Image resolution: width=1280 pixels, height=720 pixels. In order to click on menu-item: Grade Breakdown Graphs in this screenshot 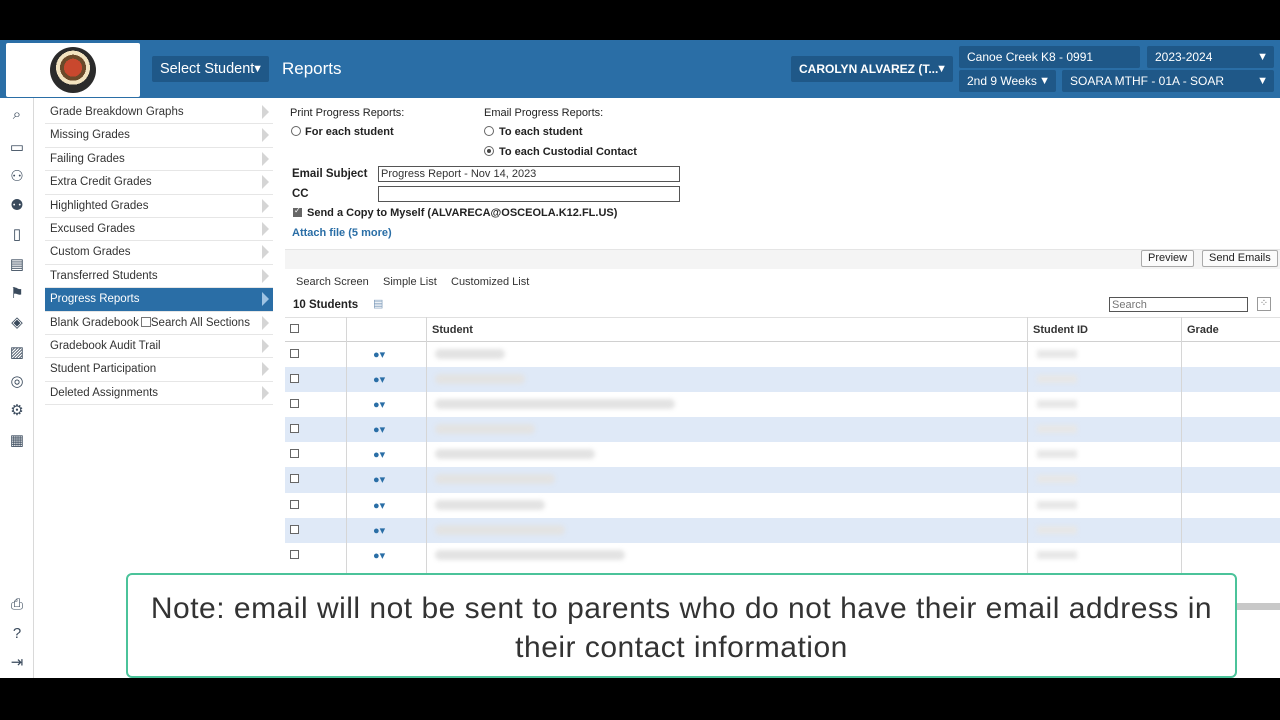, I will do `click(159, 113)`.